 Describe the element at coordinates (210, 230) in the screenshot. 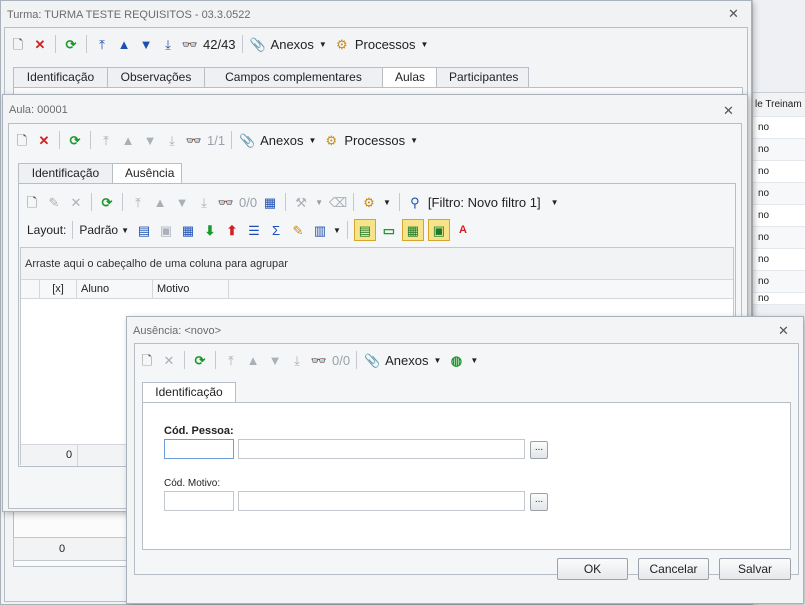

I see `import-icon: ⬇` at that location.